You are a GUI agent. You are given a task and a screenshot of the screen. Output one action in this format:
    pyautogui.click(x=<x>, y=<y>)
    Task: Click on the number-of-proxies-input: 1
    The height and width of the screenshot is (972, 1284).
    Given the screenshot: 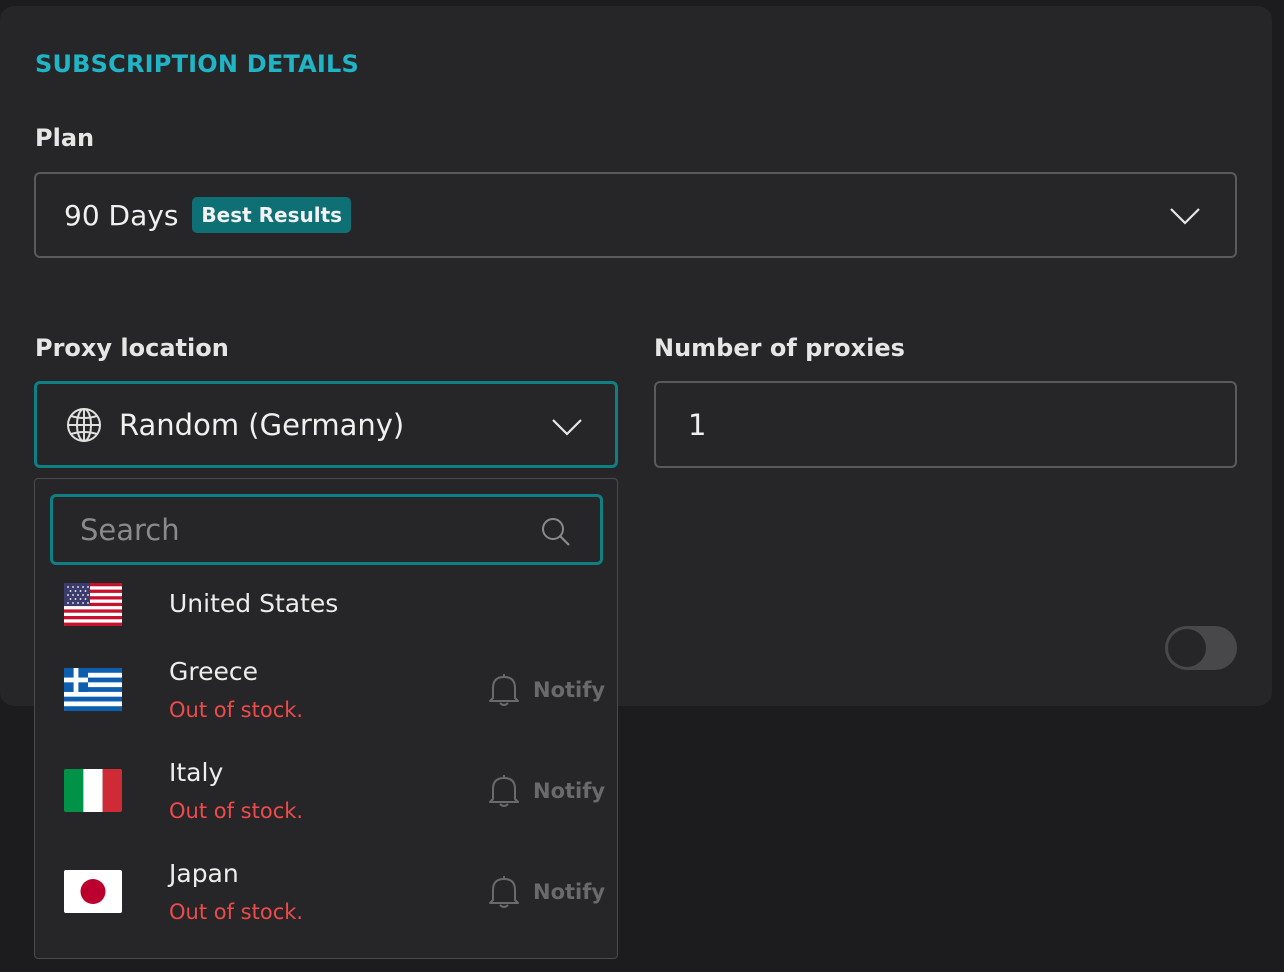 What is the action you would take?
    pyautogui.click(x=945, y=424)
    